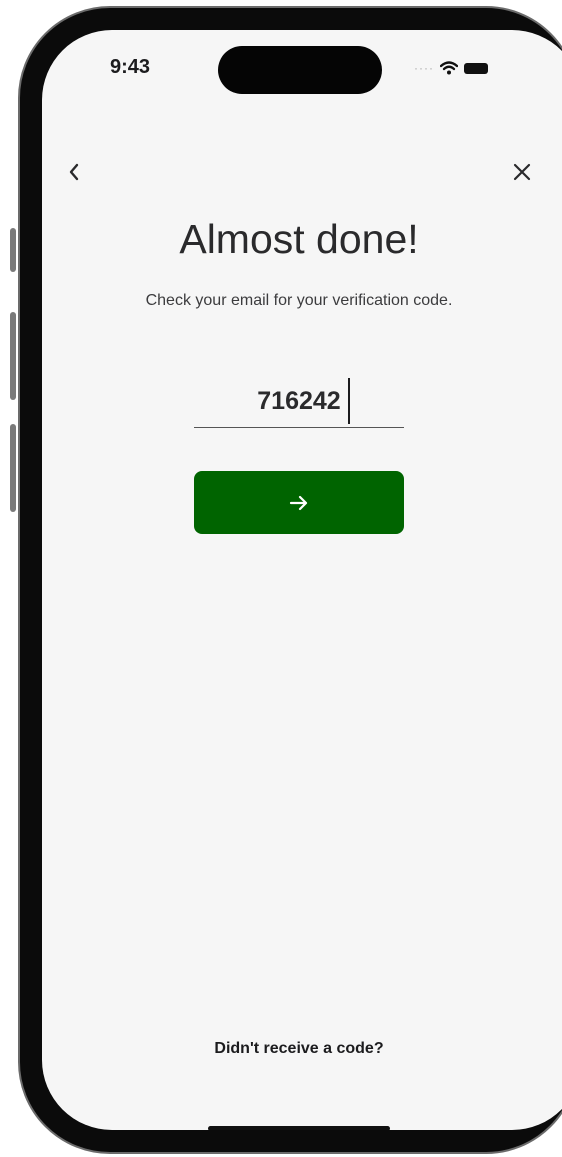  I want to click on verification-code-field, so click(299, 403).